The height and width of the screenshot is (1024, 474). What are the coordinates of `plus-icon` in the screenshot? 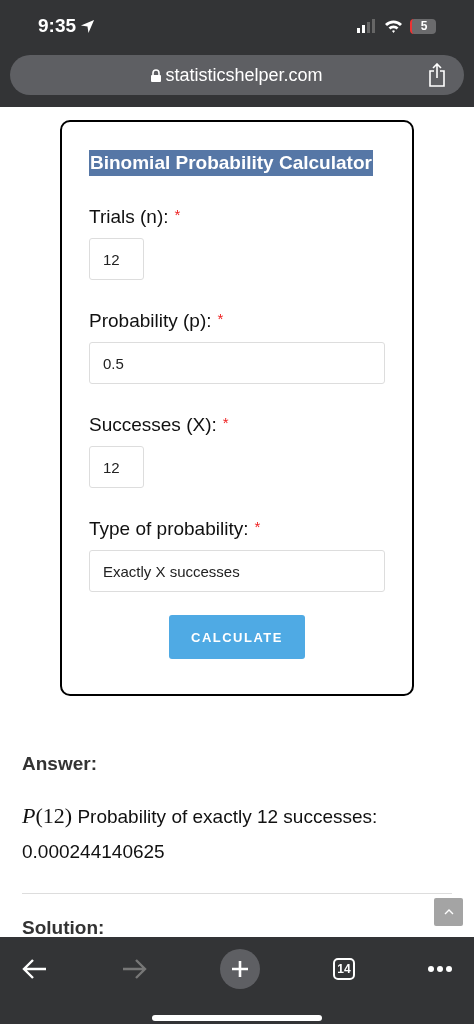 It's located at (240, 969).